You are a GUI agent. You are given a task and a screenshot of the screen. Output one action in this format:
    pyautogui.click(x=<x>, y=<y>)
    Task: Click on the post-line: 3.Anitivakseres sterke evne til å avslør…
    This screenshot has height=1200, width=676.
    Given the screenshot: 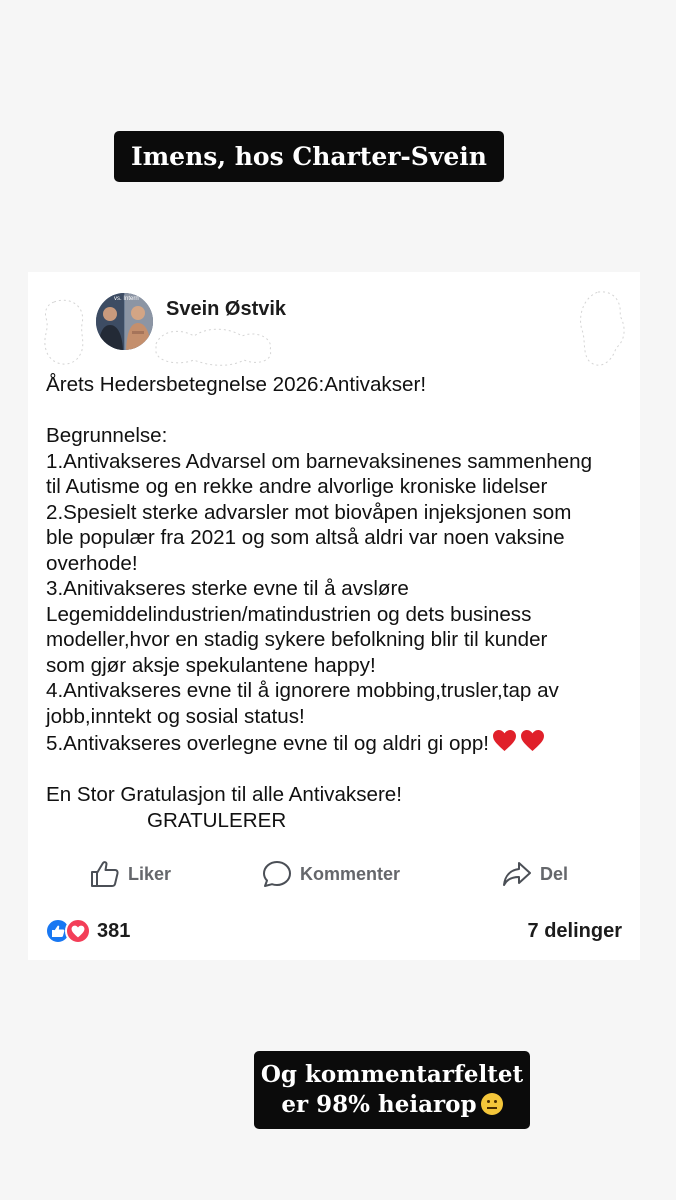 What is the action you would take?
    pyautogui.click(x=227, y=588)
    